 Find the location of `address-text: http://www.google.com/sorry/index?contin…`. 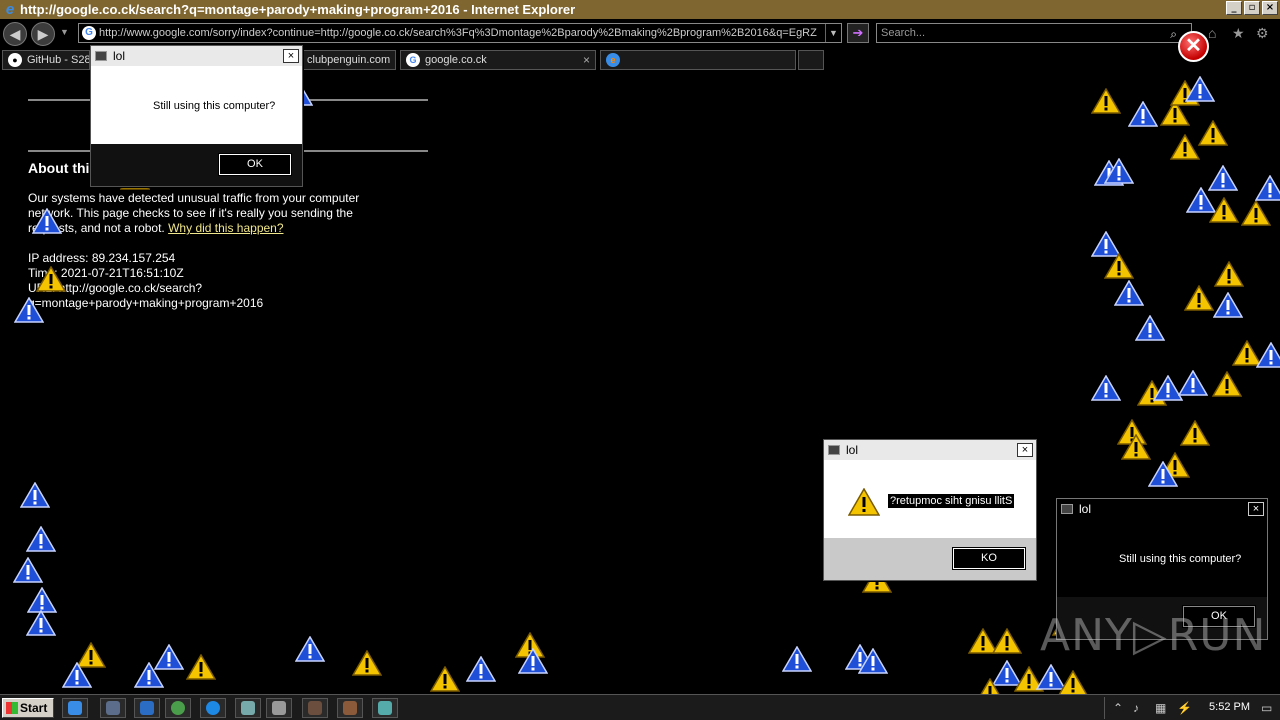

address-text: http://www.google.com/sorry/index?contin… is located at coordinates (458, 33).